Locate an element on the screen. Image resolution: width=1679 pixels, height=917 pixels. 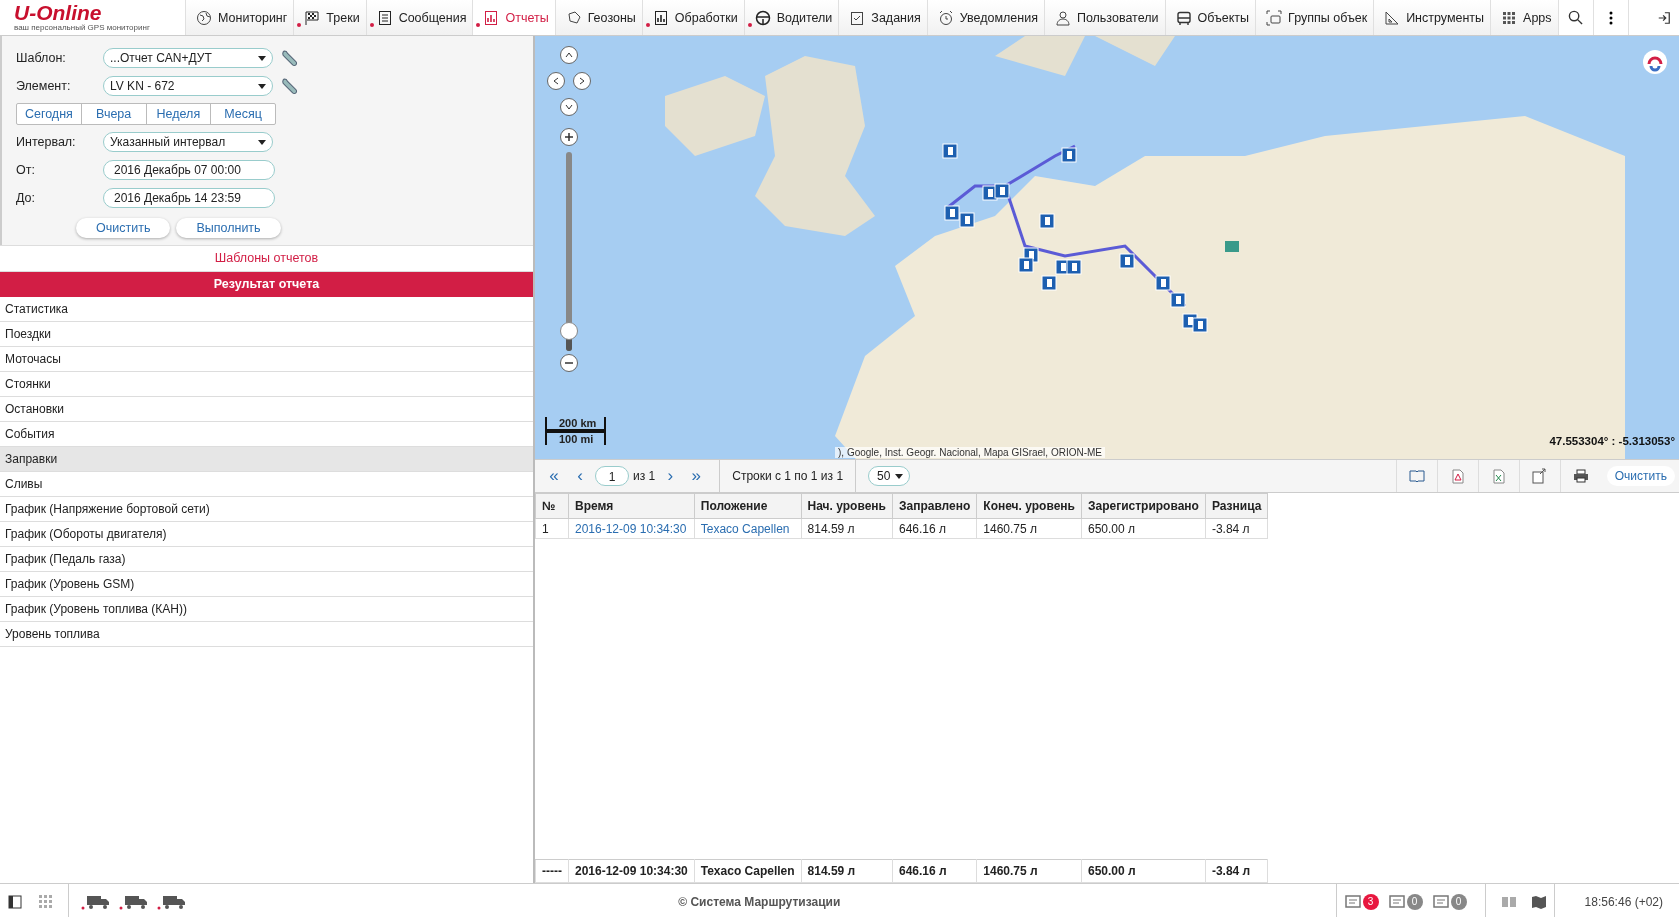
nav-tab: Инструменты is located at coordinates (1432, 17).